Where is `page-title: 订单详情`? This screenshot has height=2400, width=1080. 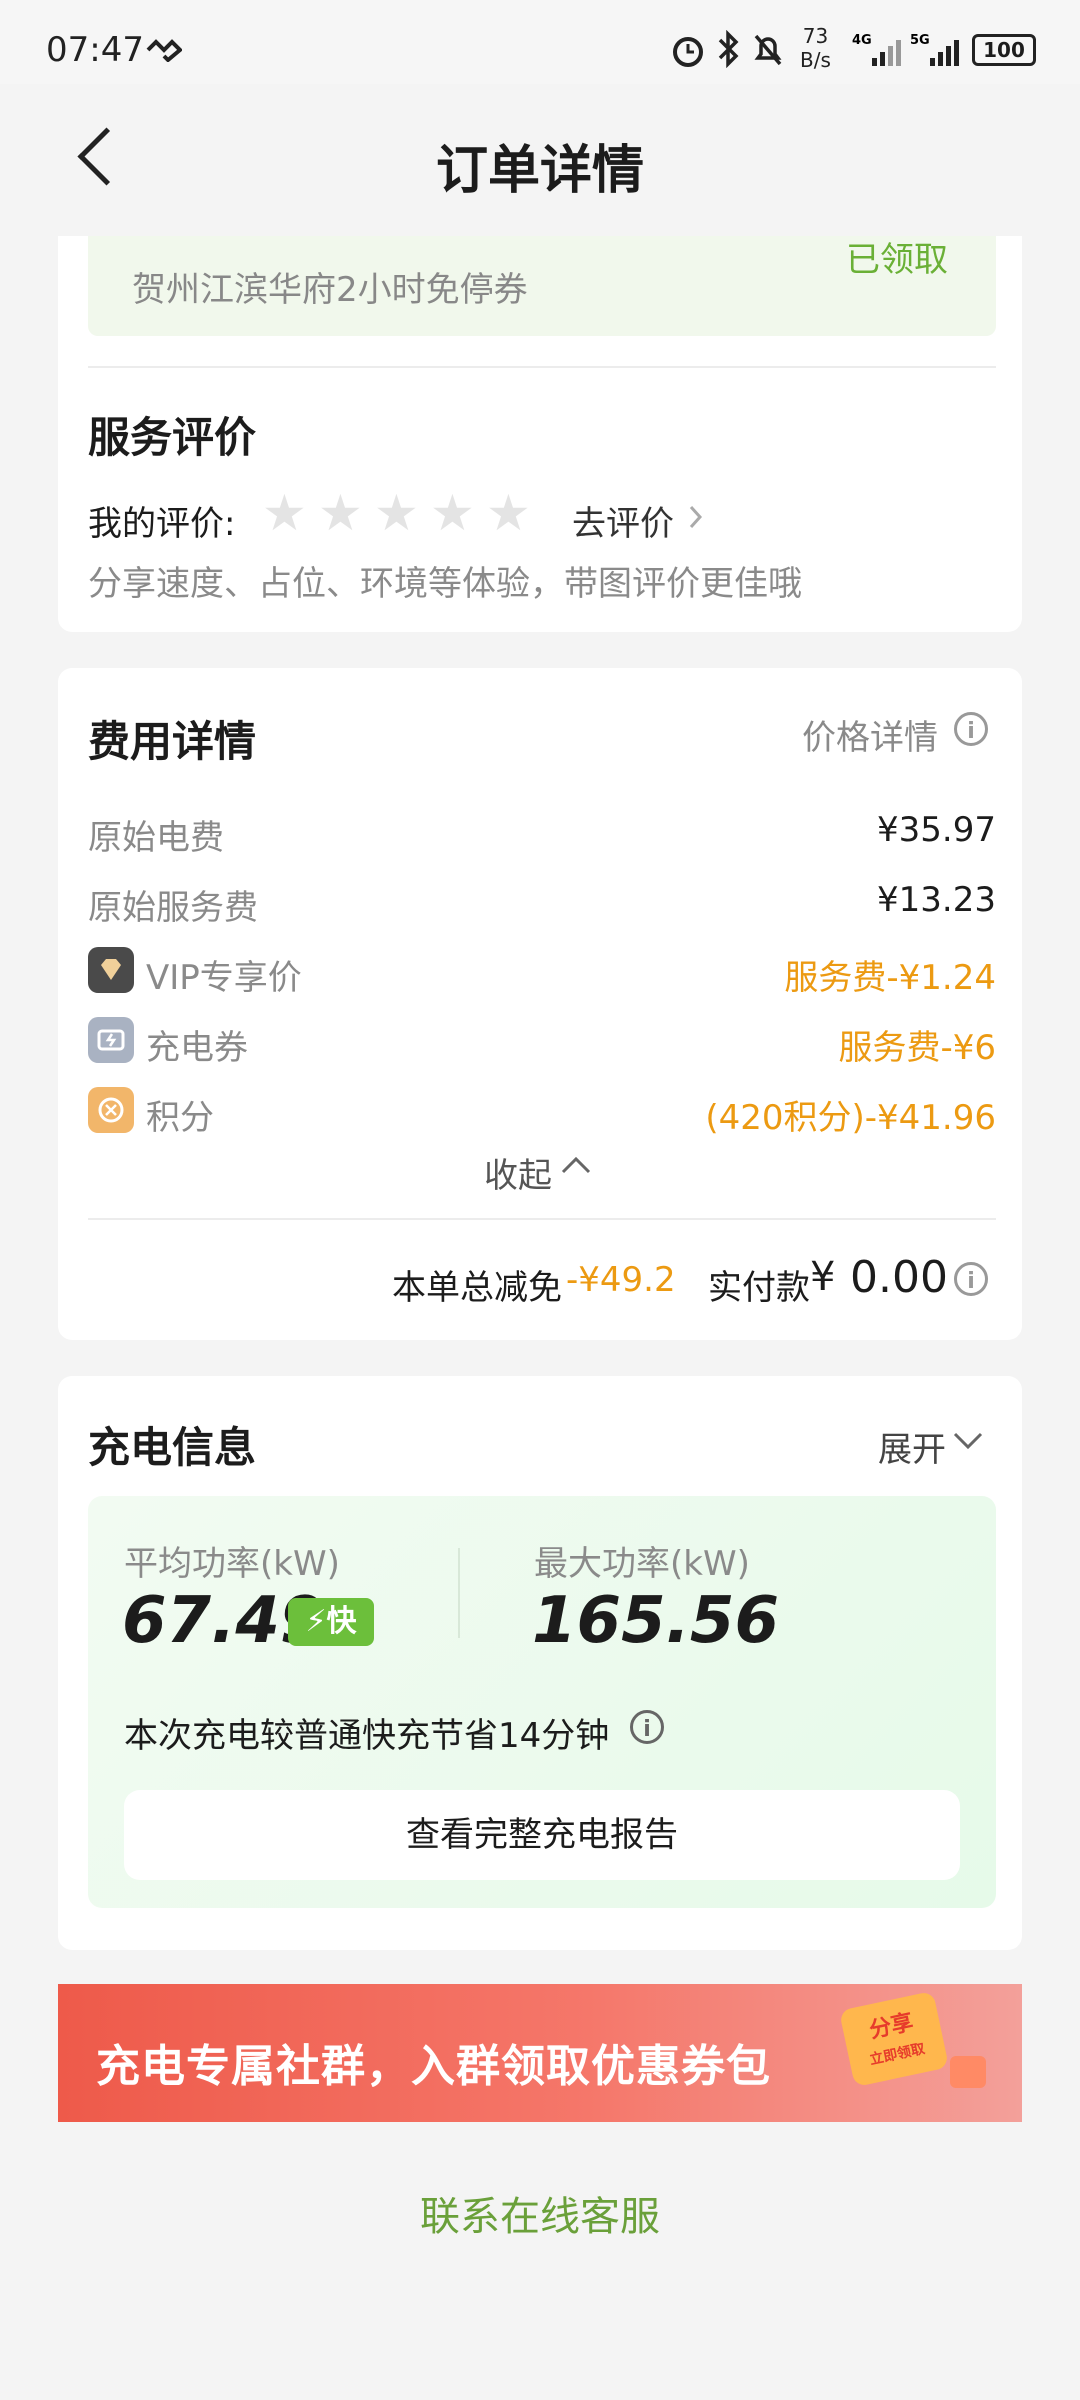
page-title: 订单详情 is located at coordinates (539, 171).